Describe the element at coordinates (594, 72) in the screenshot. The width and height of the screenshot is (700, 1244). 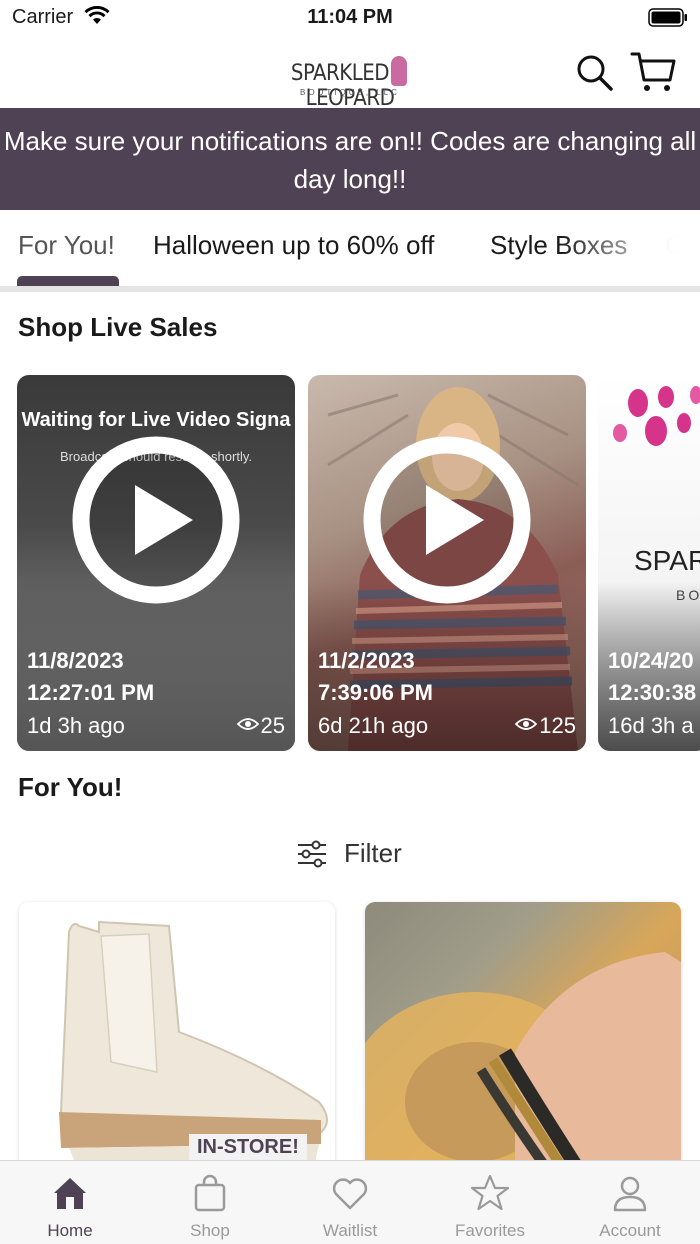
I see `search-icon` at that location.